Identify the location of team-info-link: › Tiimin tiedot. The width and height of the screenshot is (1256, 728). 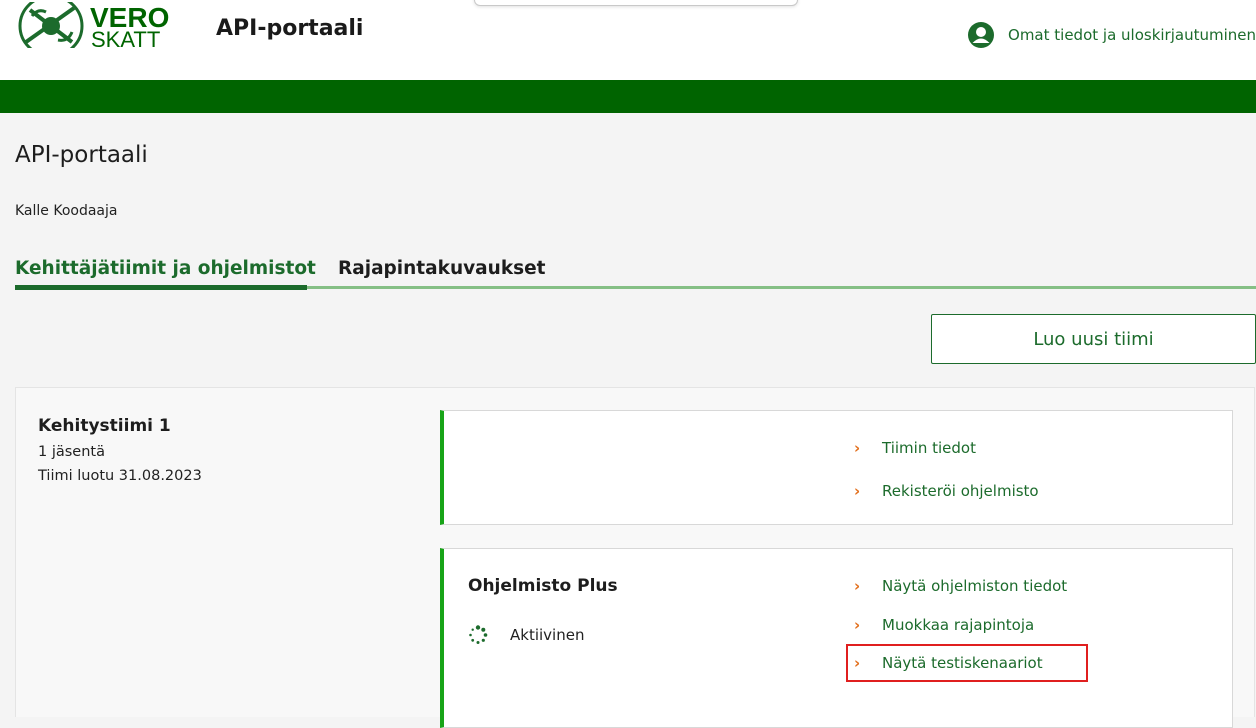
(946, 448).